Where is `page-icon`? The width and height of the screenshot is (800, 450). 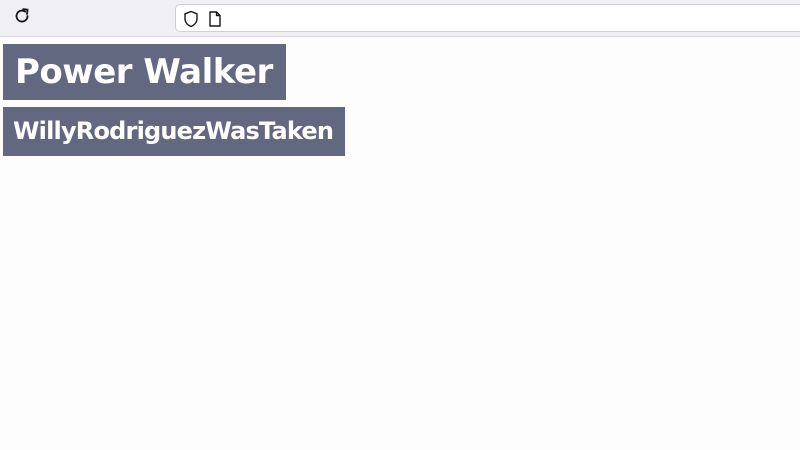
page-icon is located at coordinates (215, 19).